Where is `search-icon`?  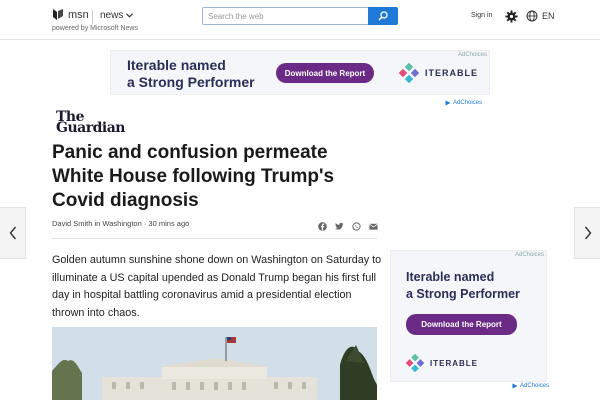 search-icon is located at coordinates (383, 16).